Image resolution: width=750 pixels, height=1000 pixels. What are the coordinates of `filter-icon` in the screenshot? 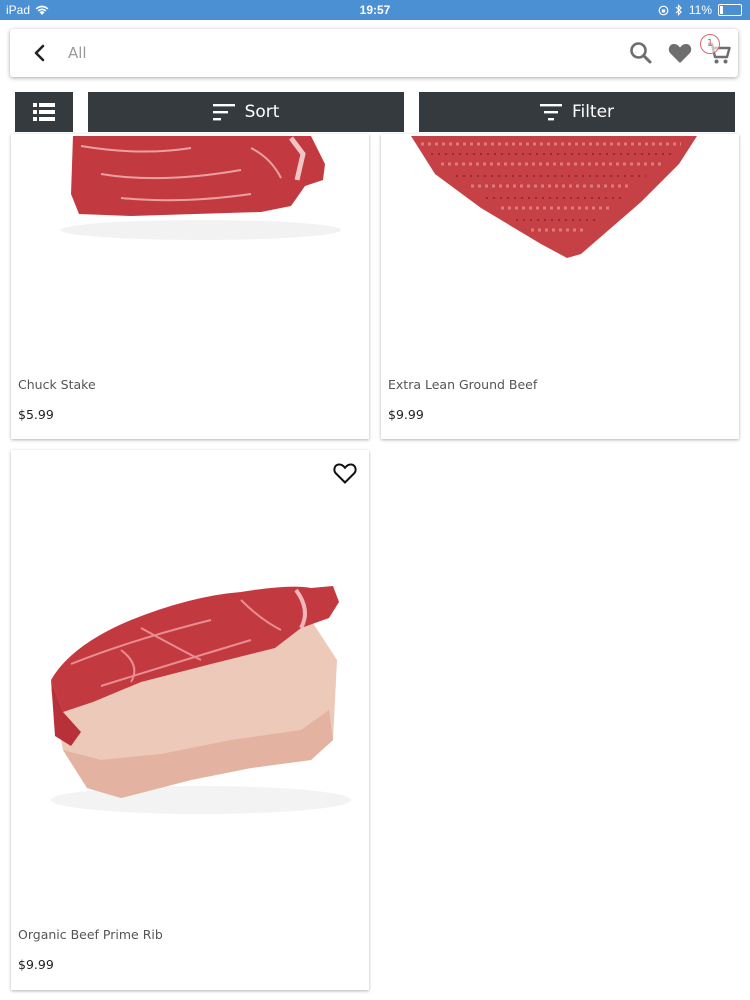 It's located at (550, 112).